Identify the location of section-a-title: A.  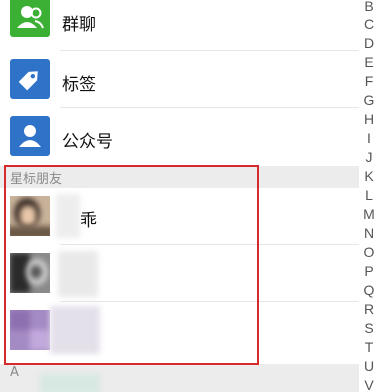
(14, 372).